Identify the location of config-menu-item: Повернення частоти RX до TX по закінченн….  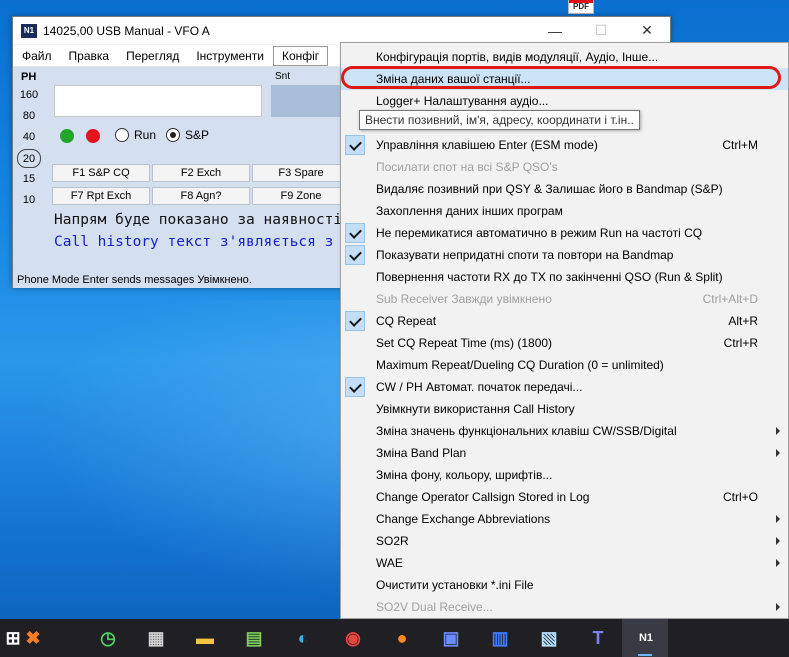
(564, 277).